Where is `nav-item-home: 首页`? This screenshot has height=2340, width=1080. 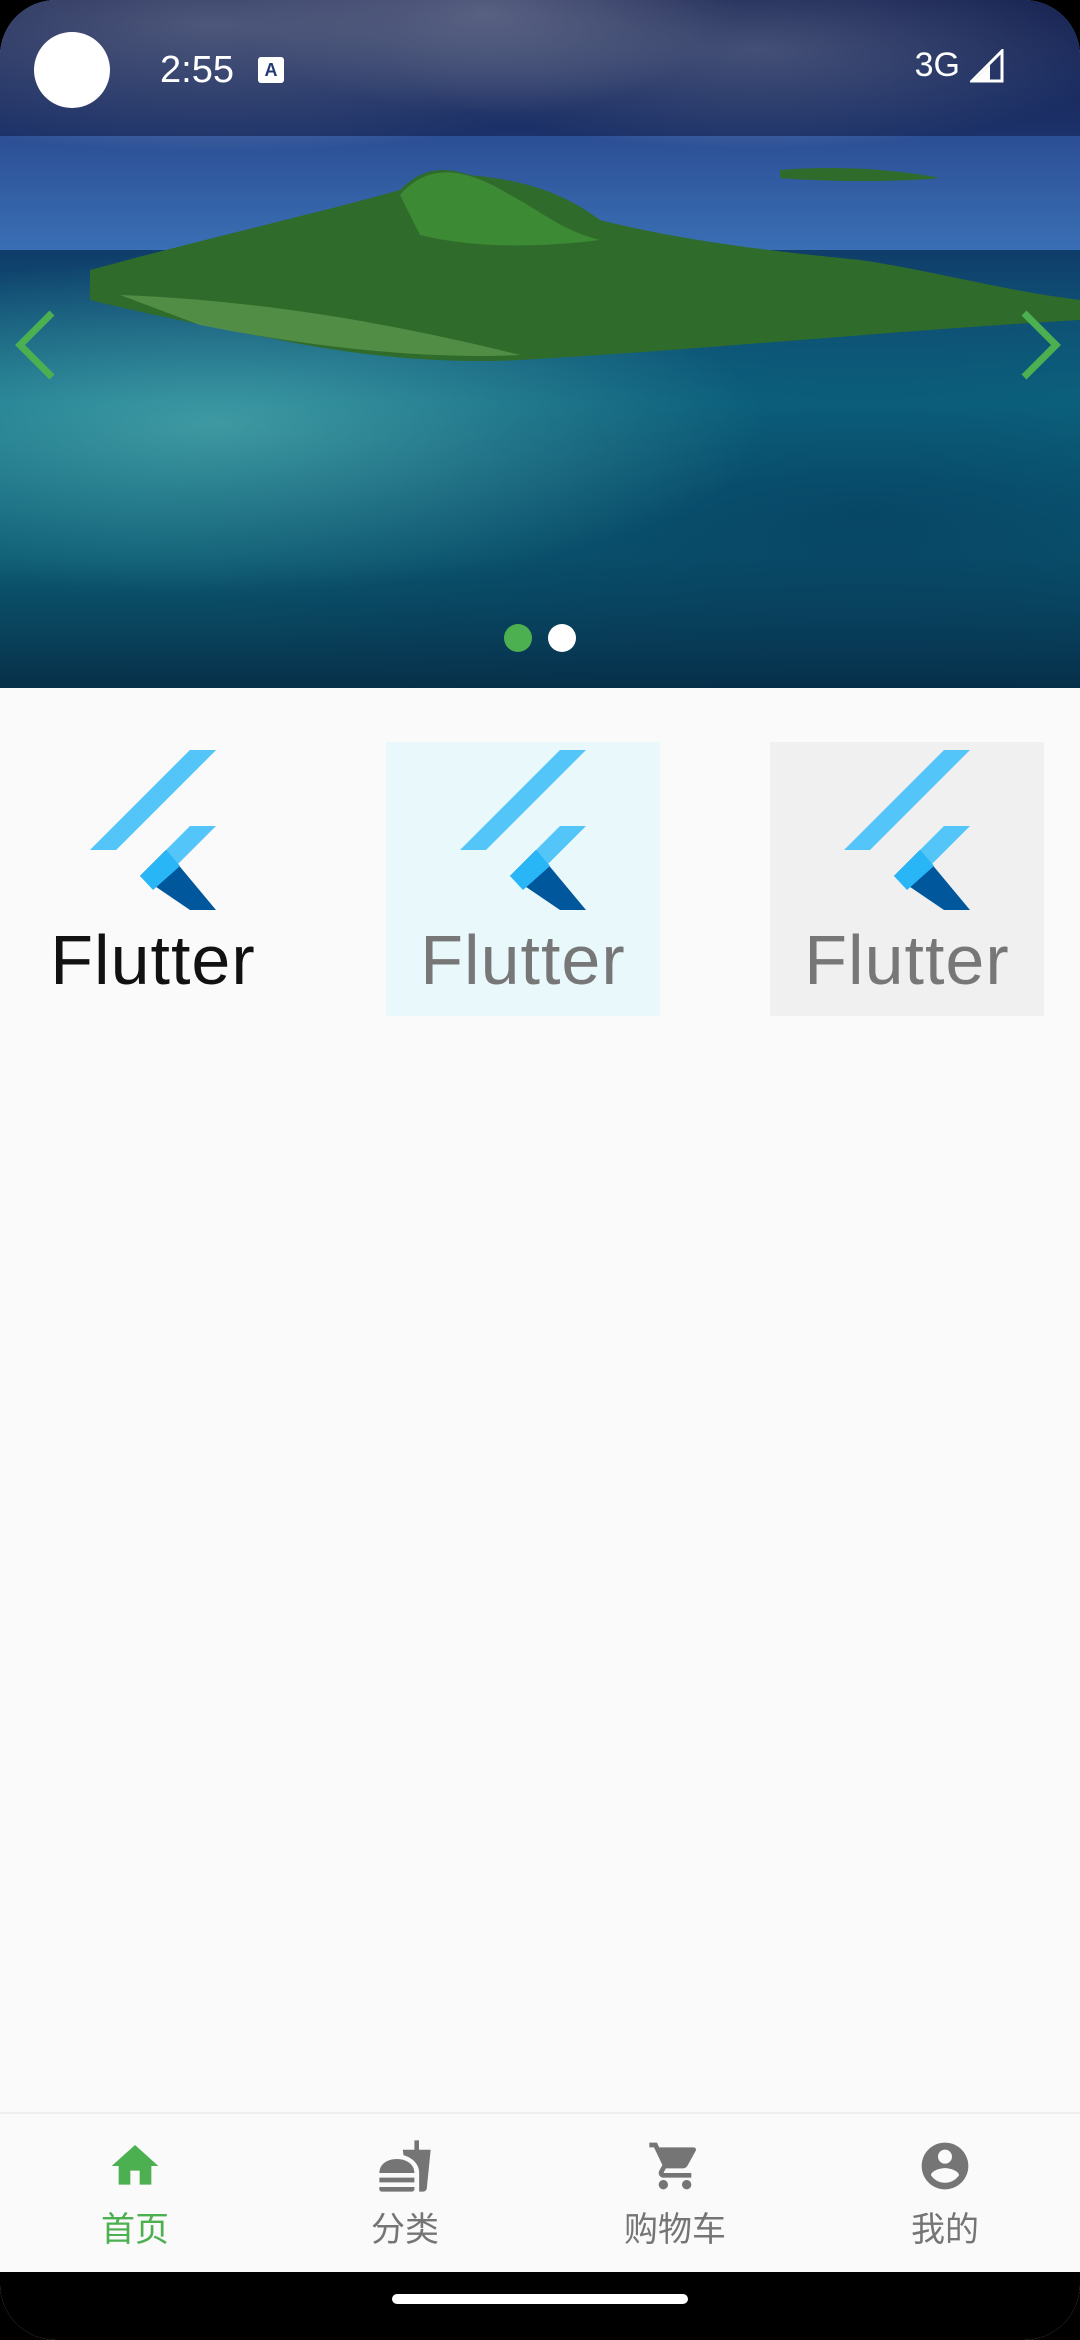
nav-item-home: 首页 is located at coordinates (135, 2194).